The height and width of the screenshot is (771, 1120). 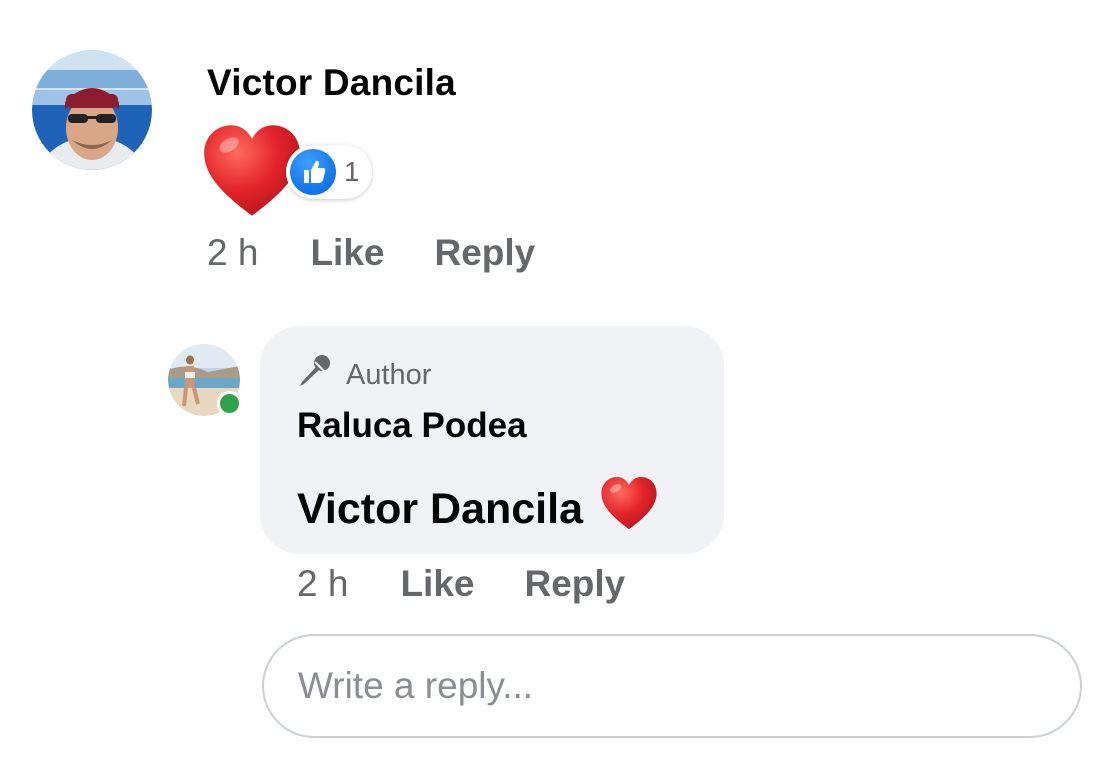 What do you see at coordinates (389, 374) in the screenshot?
I see `author-badge-label: Author` at bounding box center [389, 374].